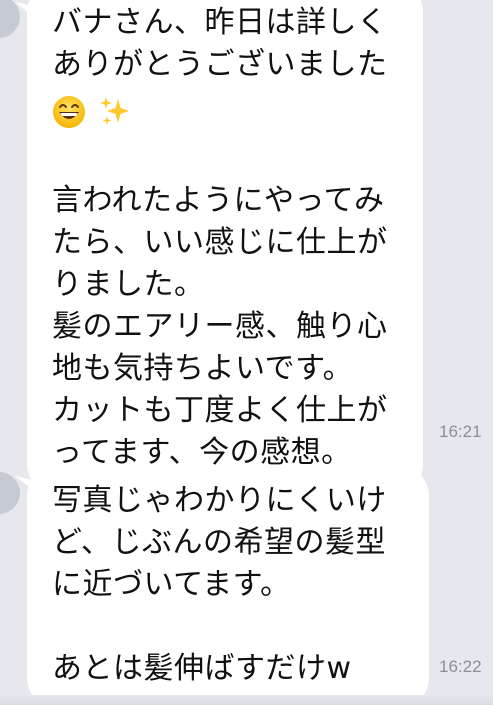  What do you see at coordinates (128, 284) in the screenshot?
I see `message-line: りました。` at bounding box center [128, 284].